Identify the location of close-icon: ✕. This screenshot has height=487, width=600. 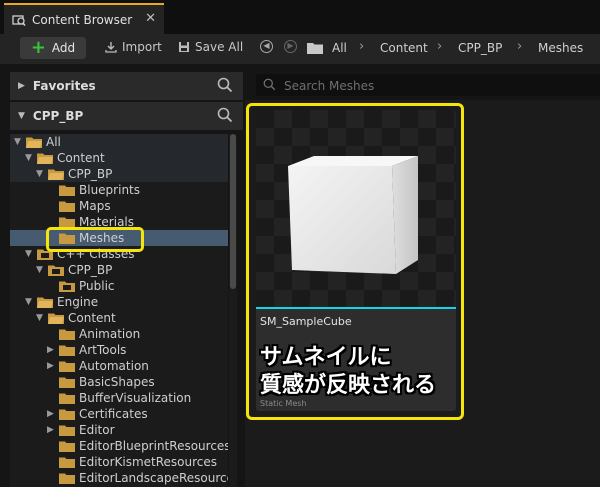
(150, 18).